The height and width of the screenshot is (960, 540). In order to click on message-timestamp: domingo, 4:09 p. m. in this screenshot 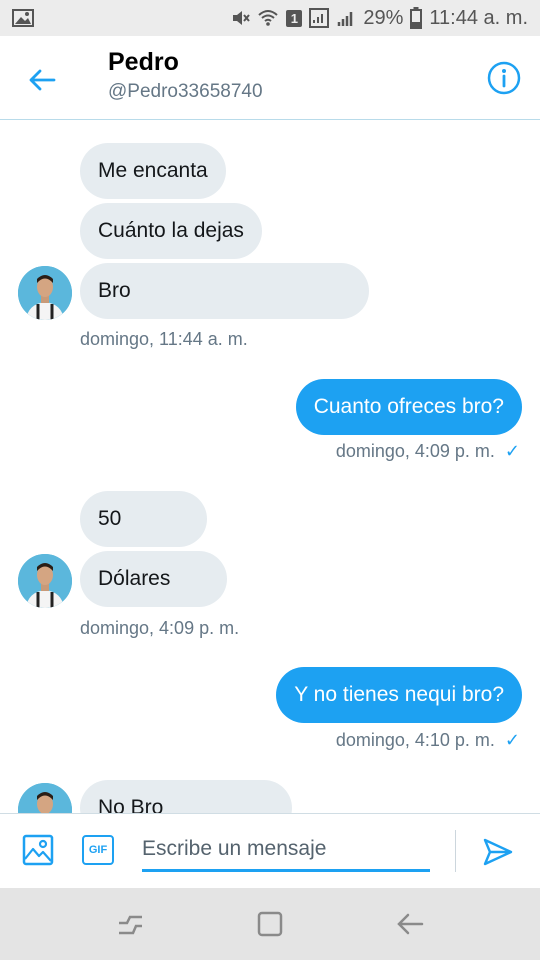, I will do `click(160, 628)`.